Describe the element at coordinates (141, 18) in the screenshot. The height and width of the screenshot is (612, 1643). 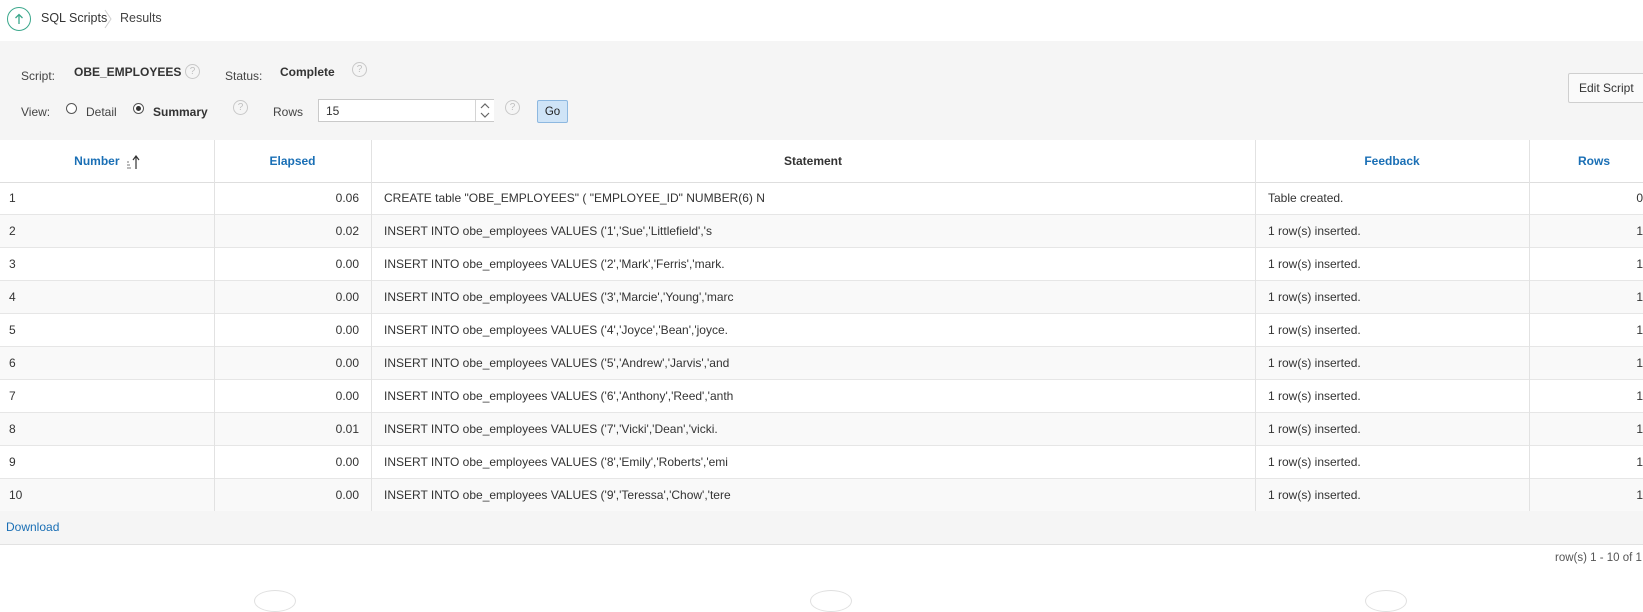
I see `breadcrumb-results: Results` at that location.